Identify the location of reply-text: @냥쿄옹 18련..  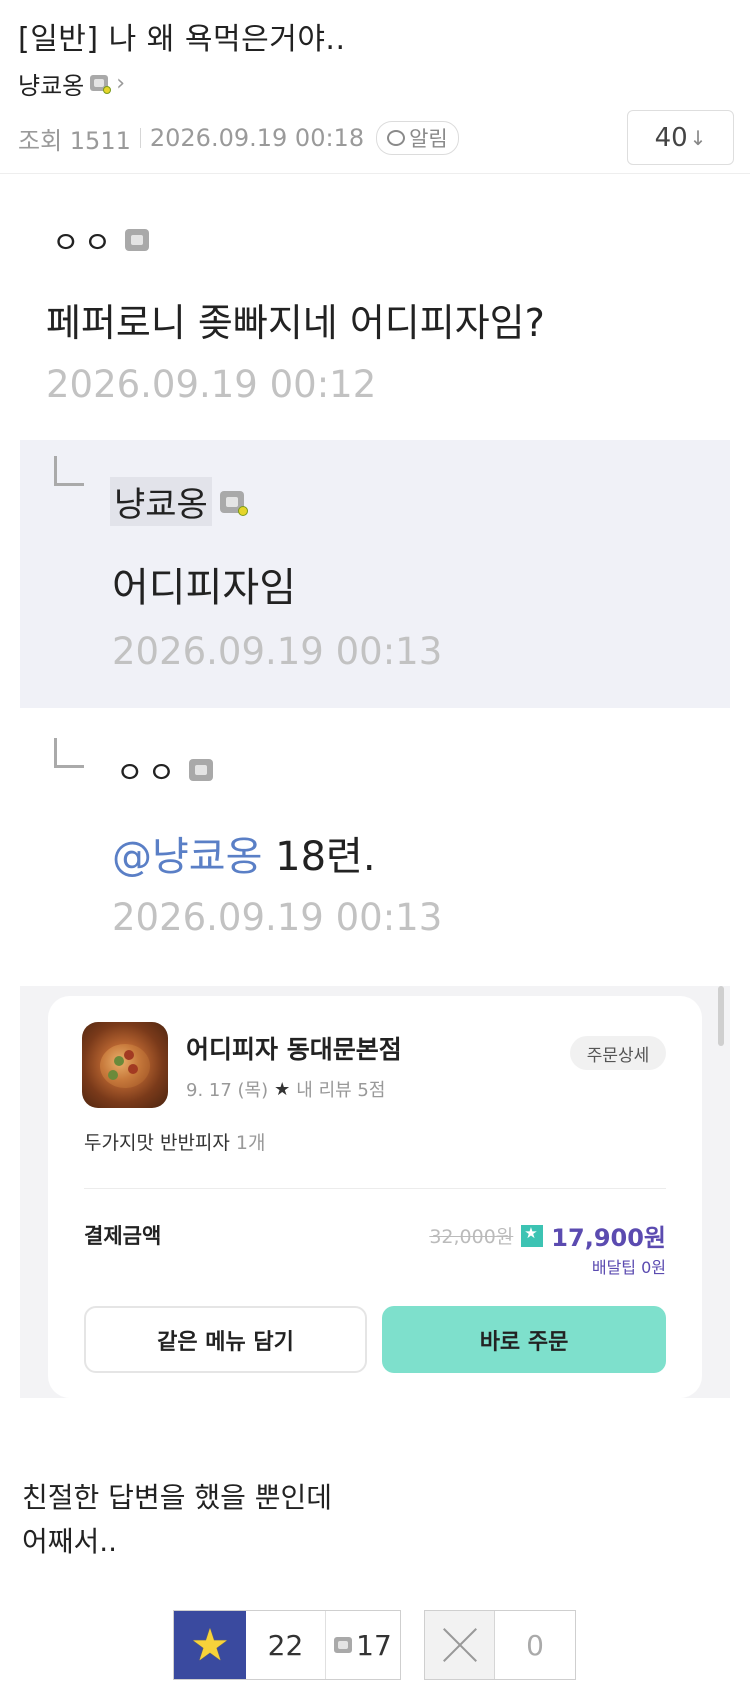
(244, 853).